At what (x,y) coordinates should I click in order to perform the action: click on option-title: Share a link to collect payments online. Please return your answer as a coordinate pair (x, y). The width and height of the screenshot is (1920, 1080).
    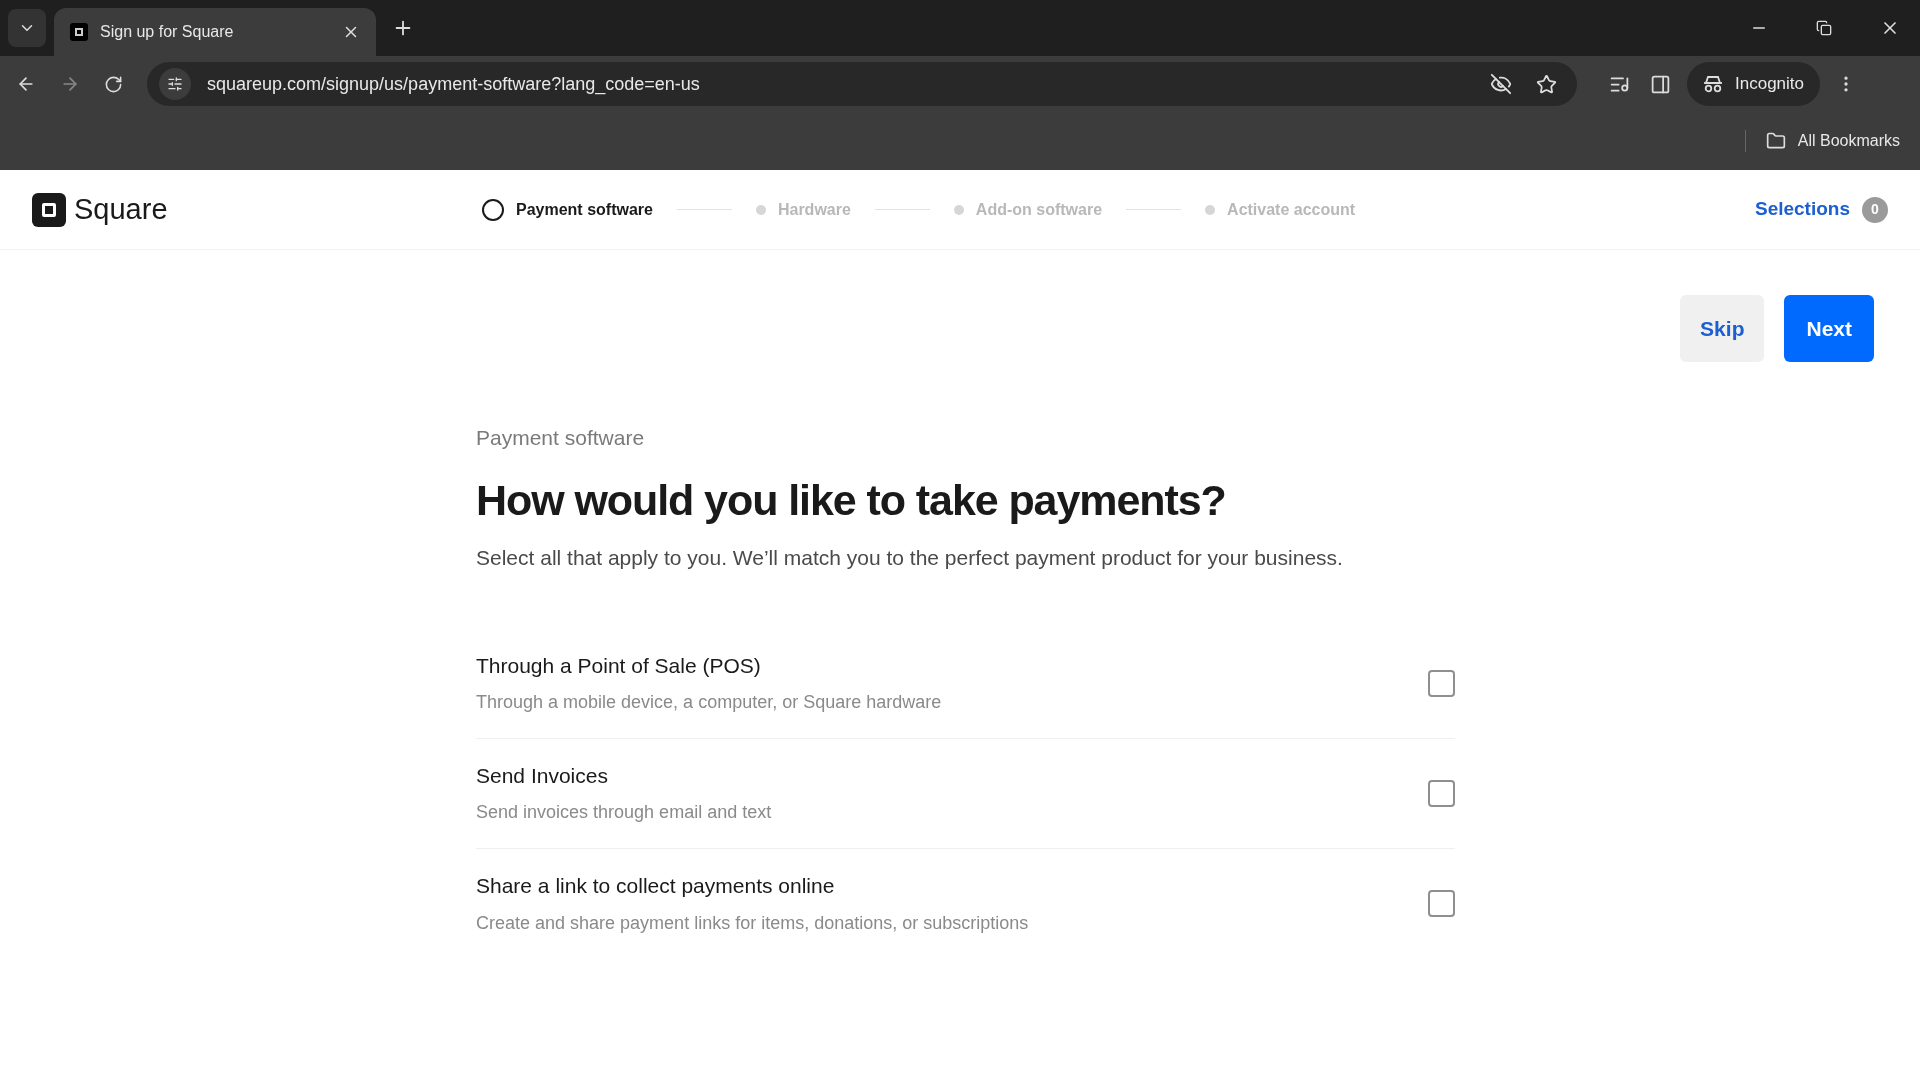
    Looking at the image, I should click on (656, 886).